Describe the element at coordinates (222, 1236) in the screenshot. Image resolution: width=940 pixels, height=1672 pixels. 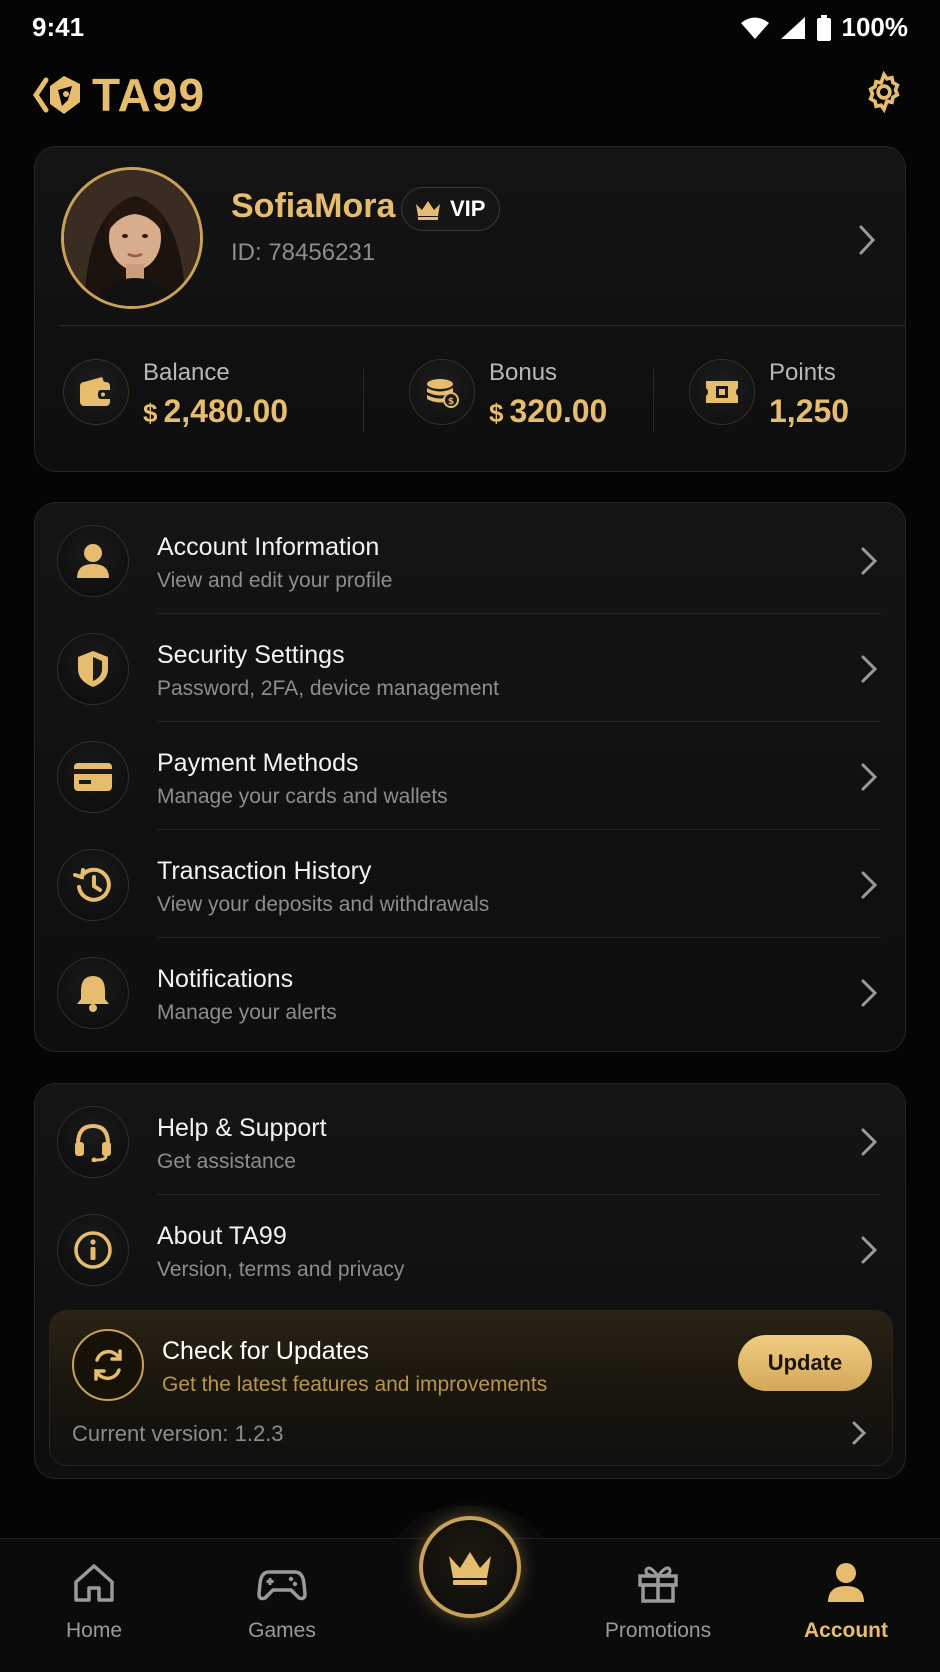
I see `menu-title: About TA99` at that location.